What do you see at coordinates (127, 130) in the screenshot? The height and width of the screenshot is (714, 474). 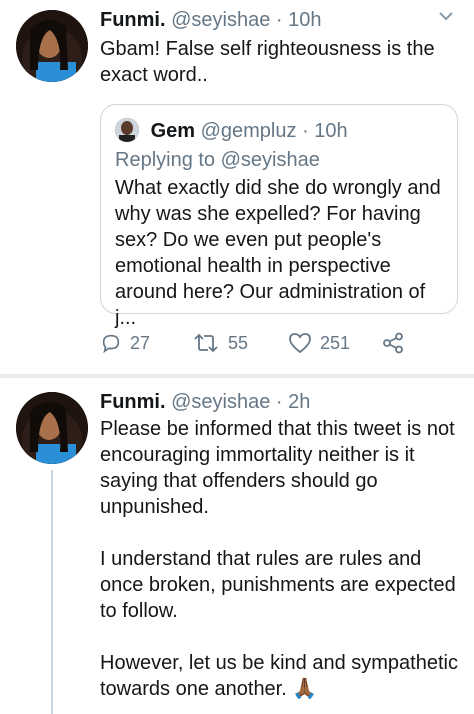 I see `quoted-avatar` at bounding box center [127, 130].